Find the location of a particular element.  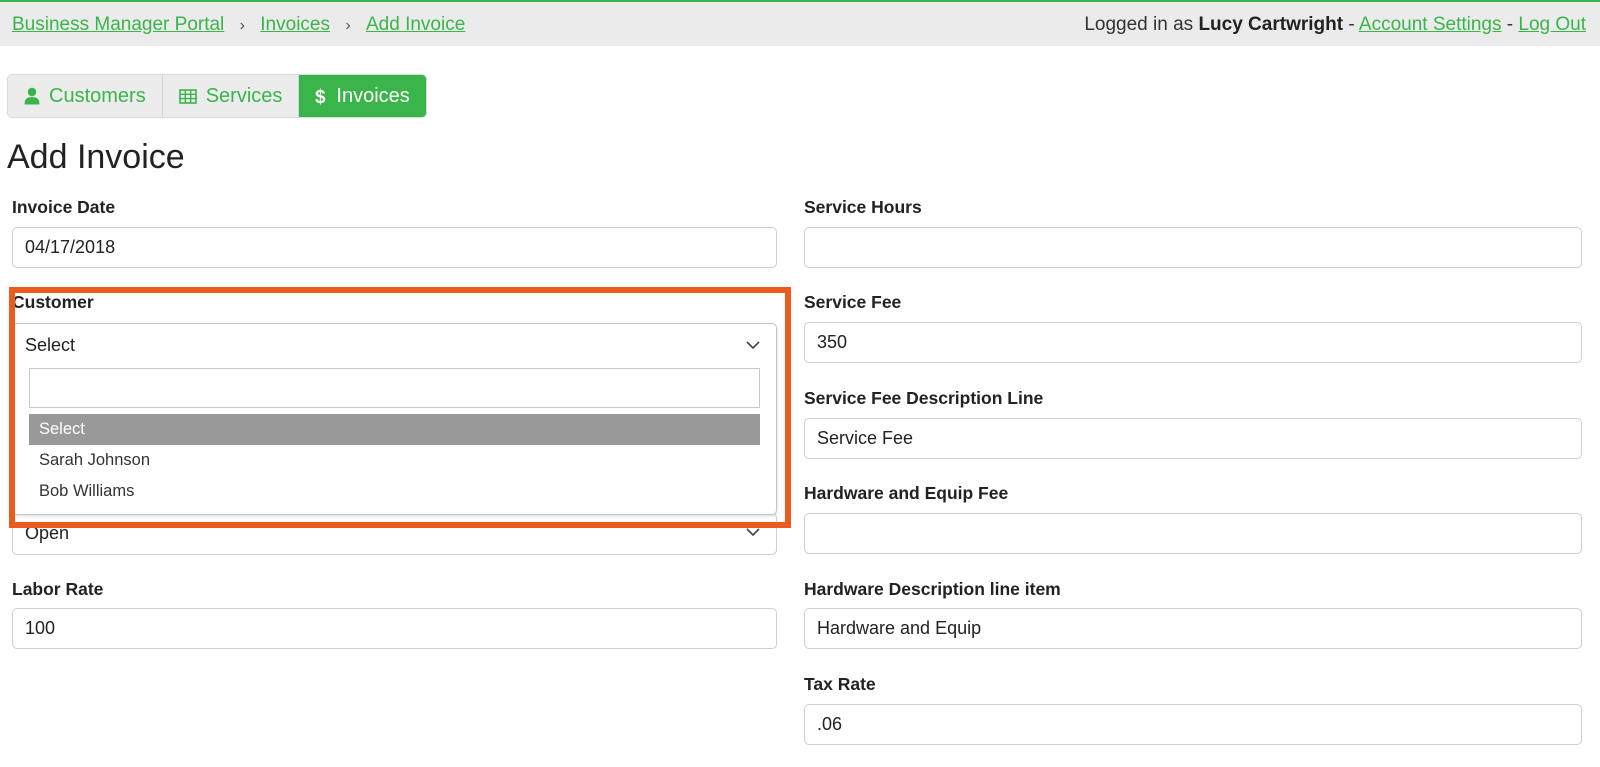

tab-services: Services is located at coordinates (231, 96).